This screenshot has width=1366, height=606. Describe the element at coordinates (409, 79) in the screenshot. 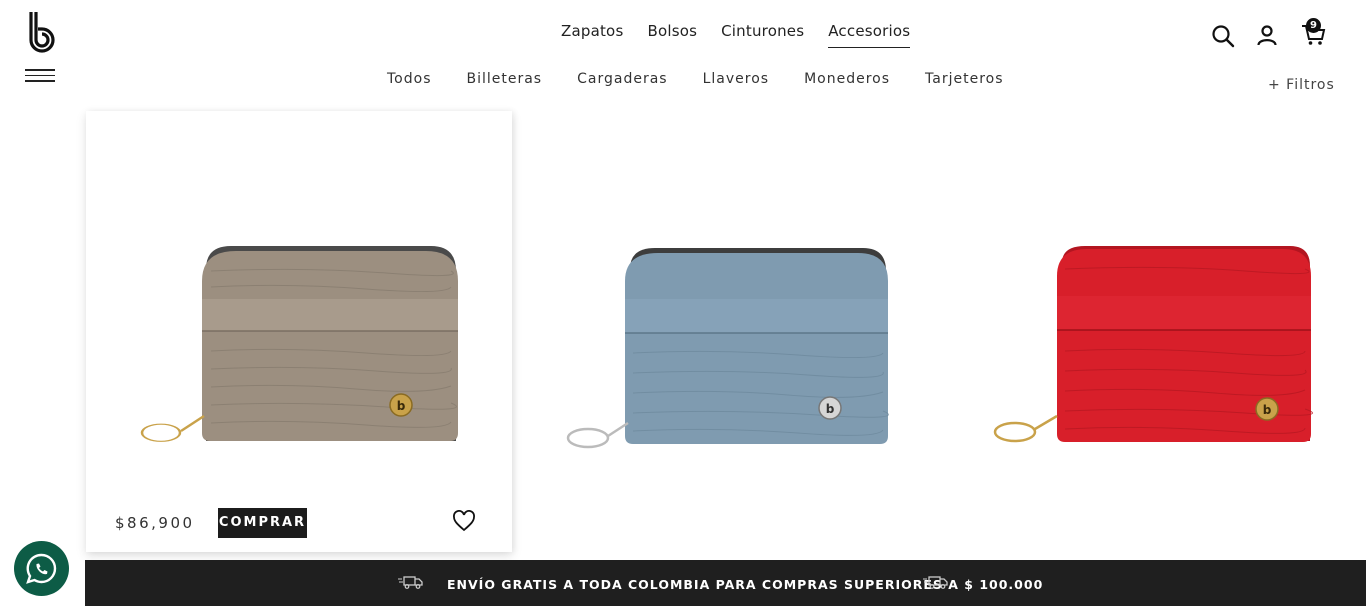

I see `subnav-todos: Todos` at that location.